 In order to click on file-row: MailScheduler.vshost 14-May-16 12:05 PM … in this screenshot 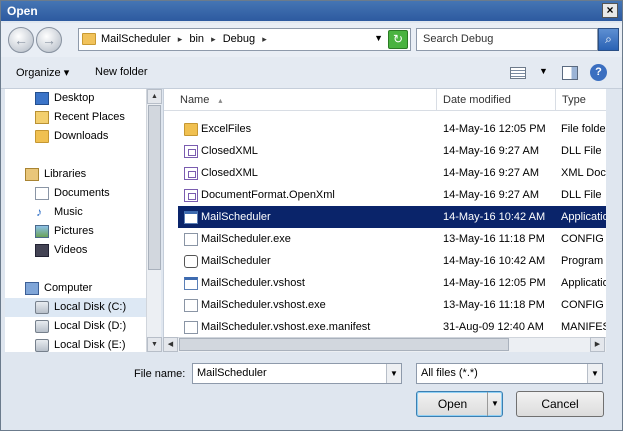, I will do `click(392, 283)`.